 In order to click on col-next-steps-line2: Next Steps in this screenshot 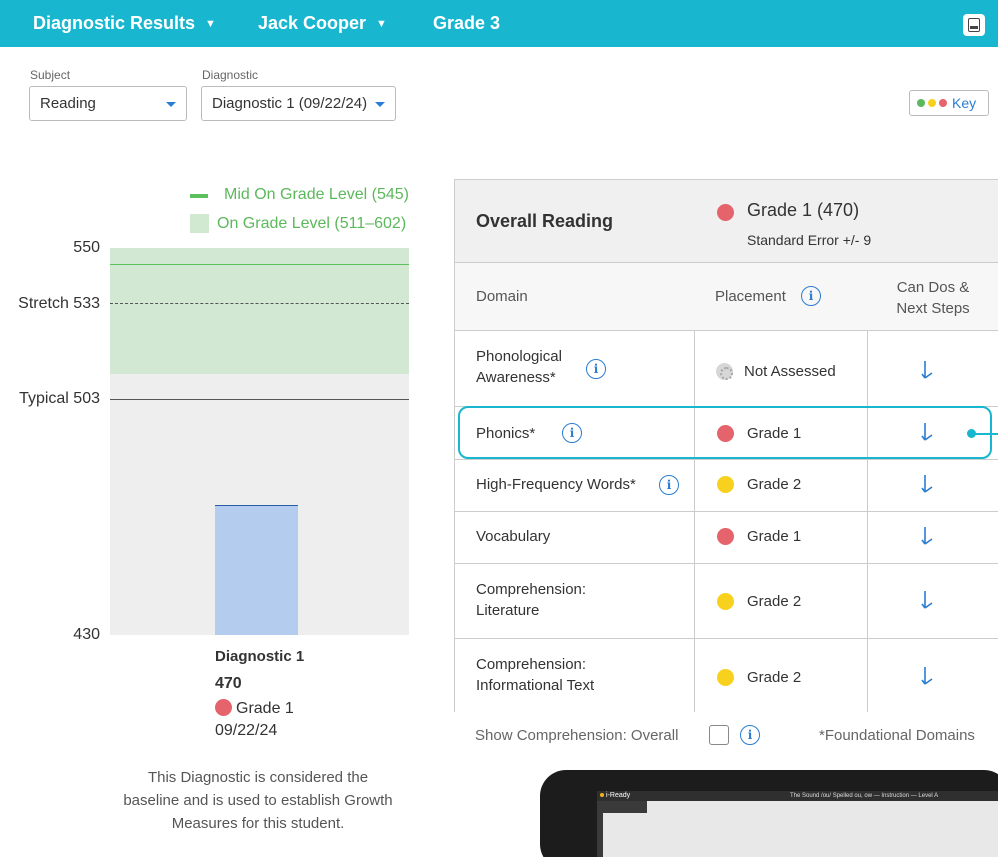, I will do `click(933, 308)`.